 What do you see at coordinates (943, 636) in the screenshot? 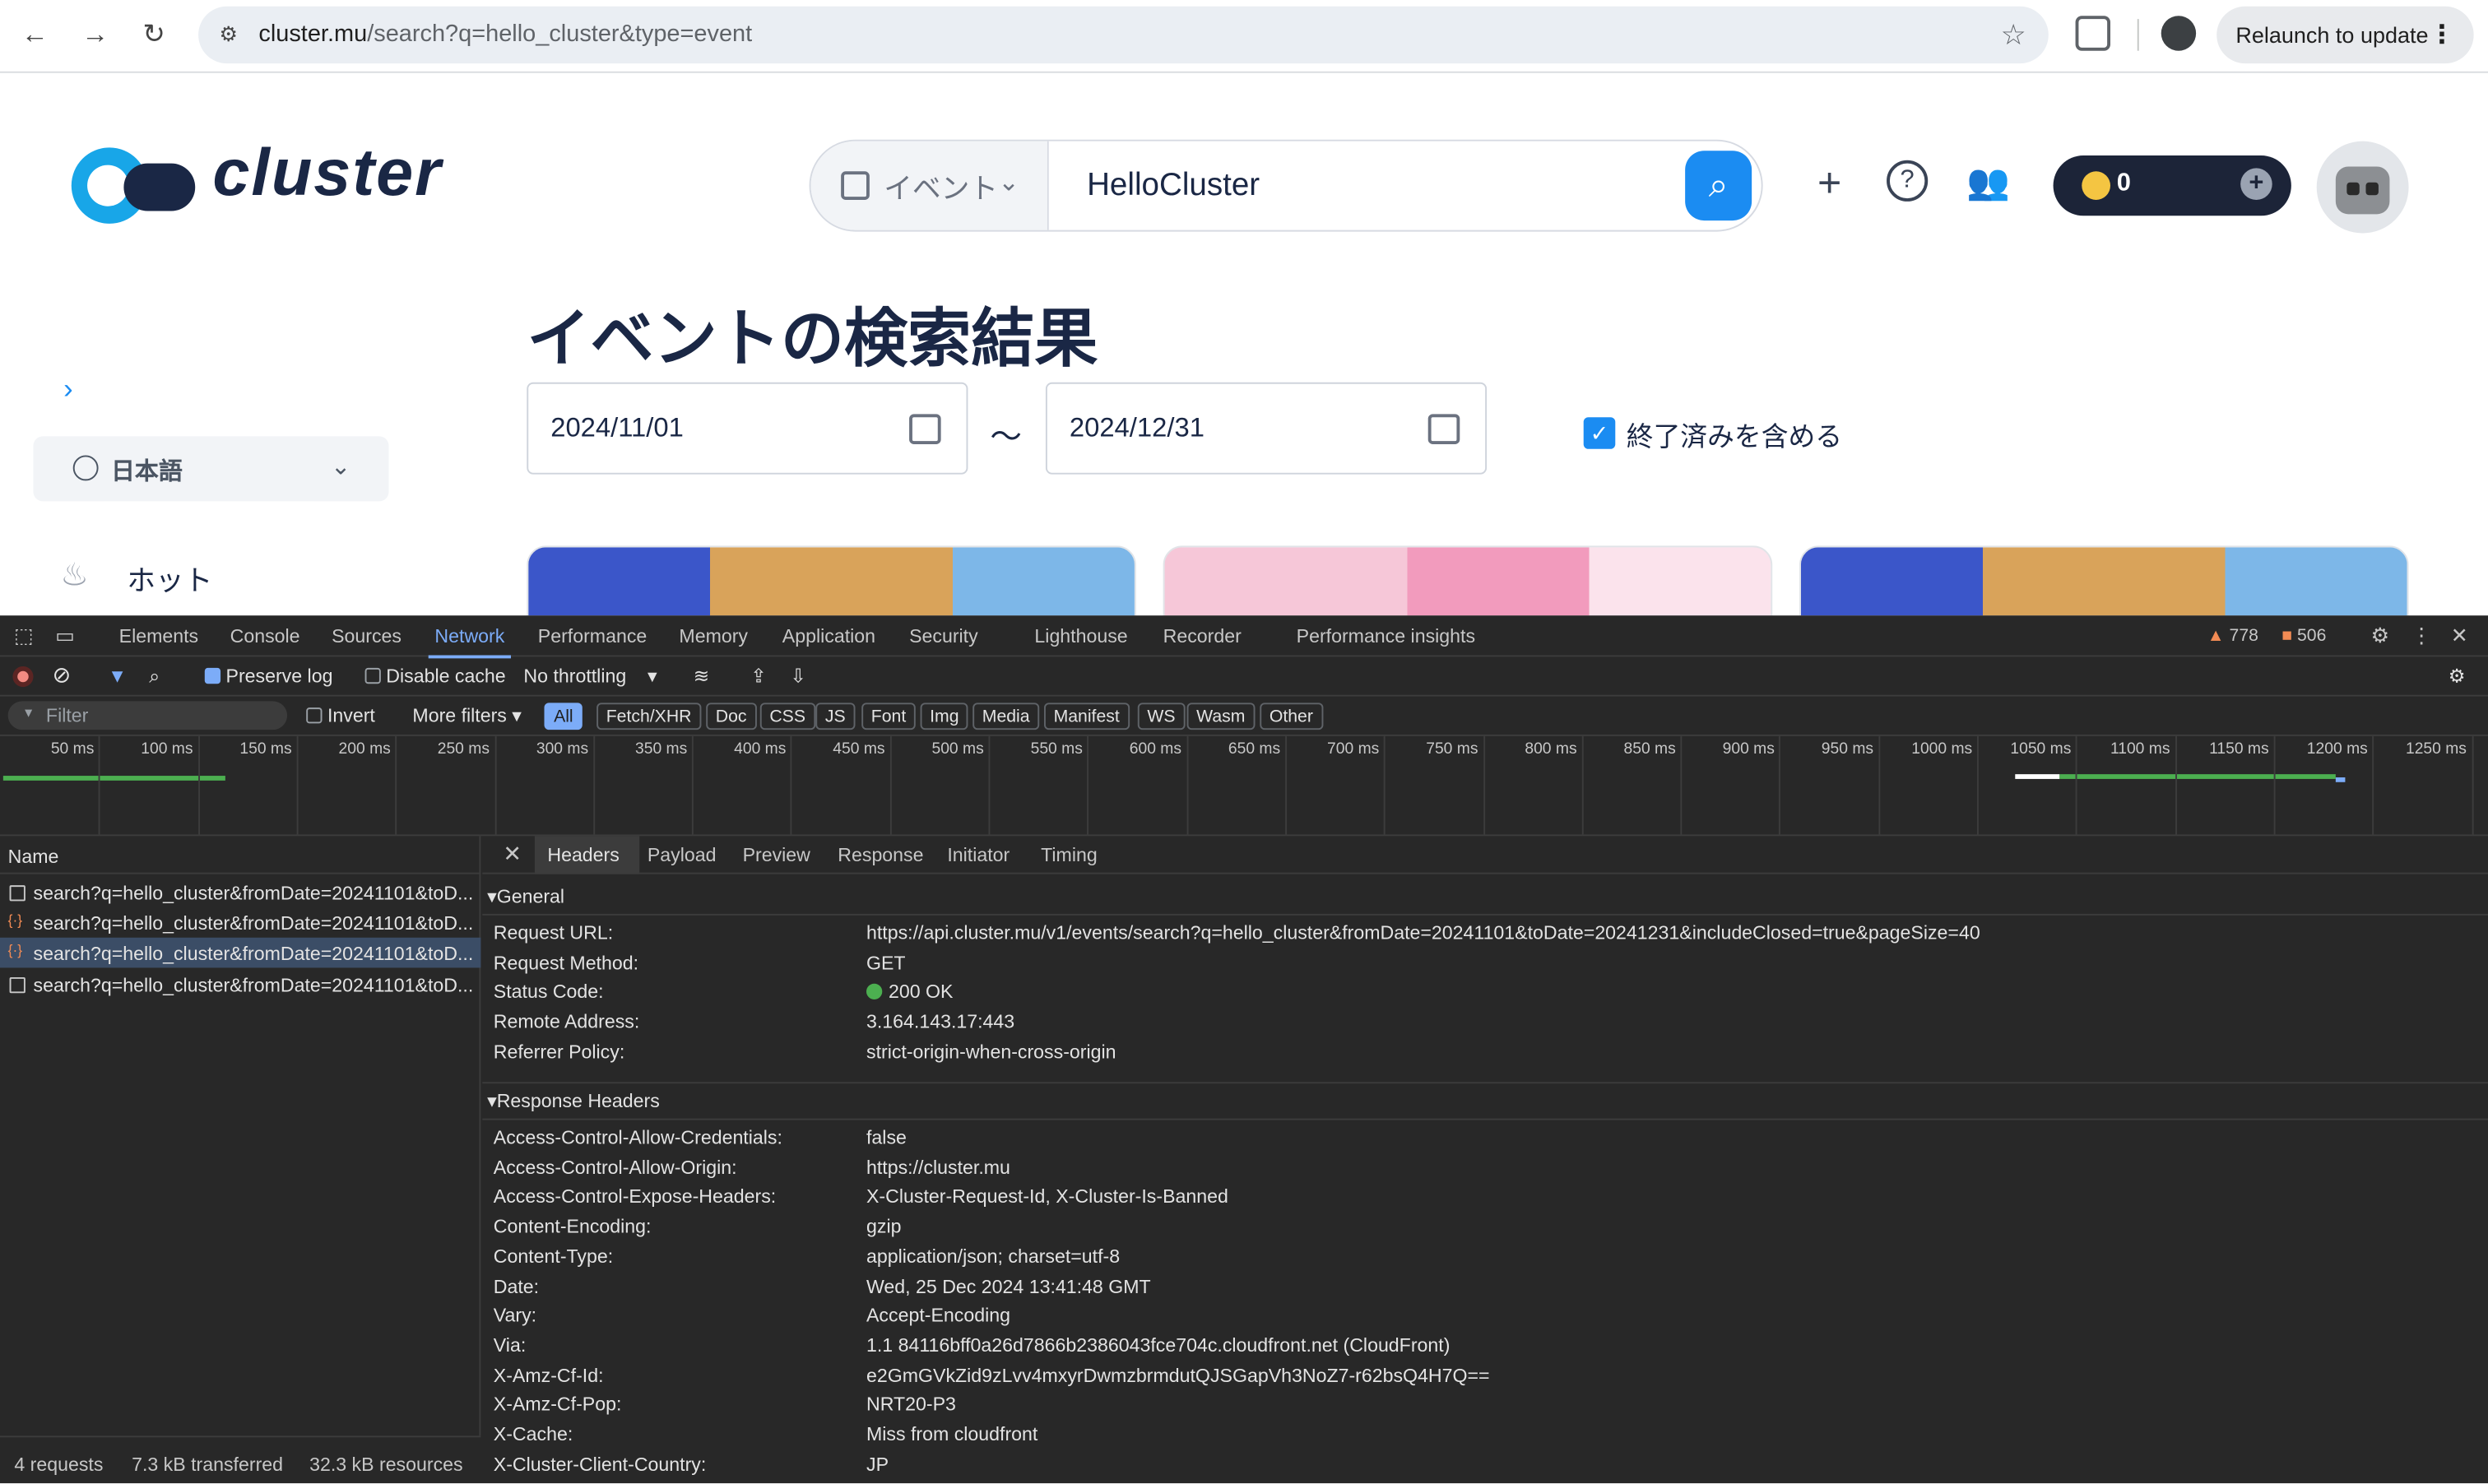
I see `tab-security: Security` at bounding box center [943, 636].